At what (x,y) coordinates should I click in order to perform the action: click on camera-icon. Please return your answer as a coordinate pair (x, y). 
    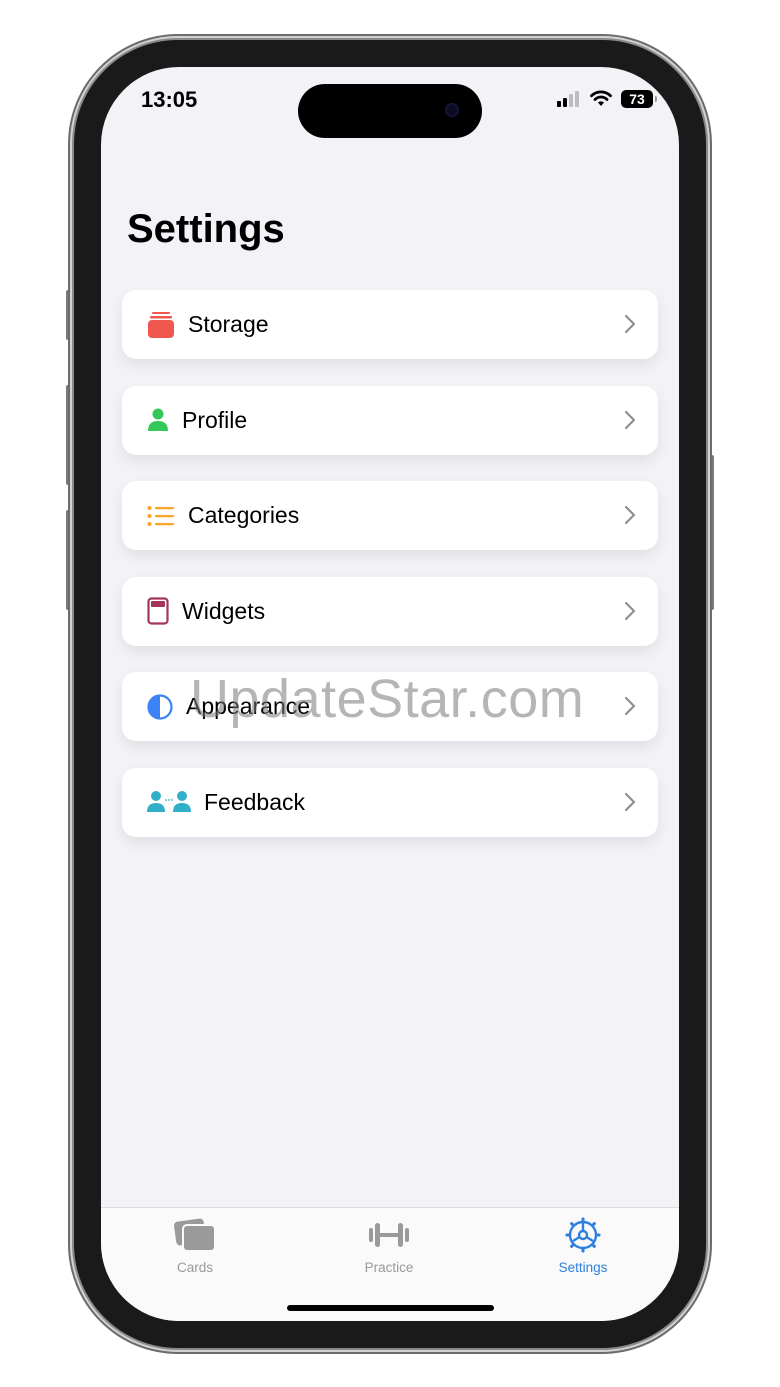
    Looking at the image, I should click on (452, 110).